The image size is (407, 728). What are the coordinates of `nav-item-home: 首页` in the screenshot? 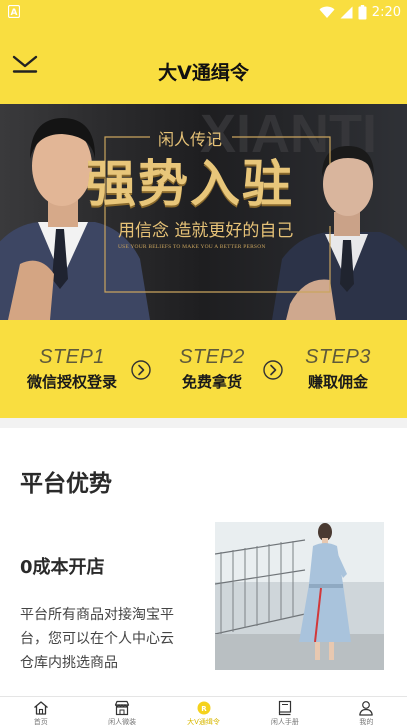 It's located at (40, 712).